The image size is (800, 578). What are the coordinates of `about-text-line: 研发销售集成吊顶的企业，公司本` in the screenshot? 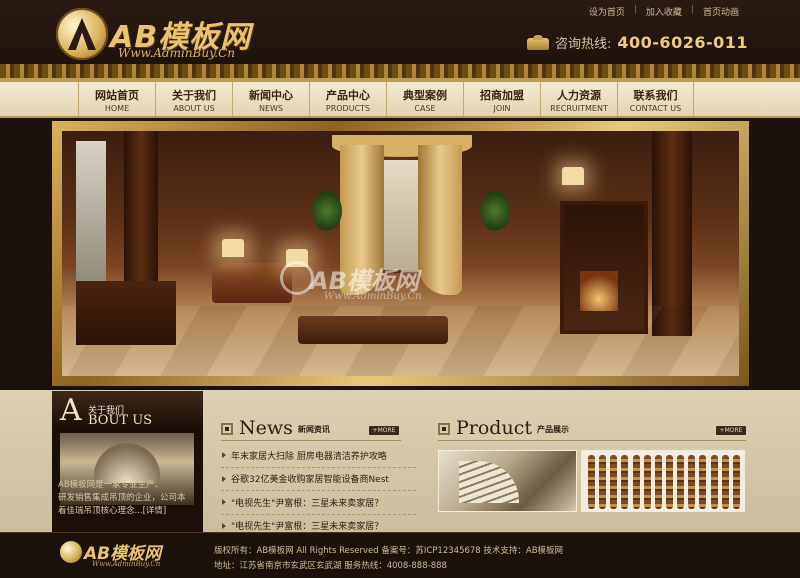 It's located at (122, 498).